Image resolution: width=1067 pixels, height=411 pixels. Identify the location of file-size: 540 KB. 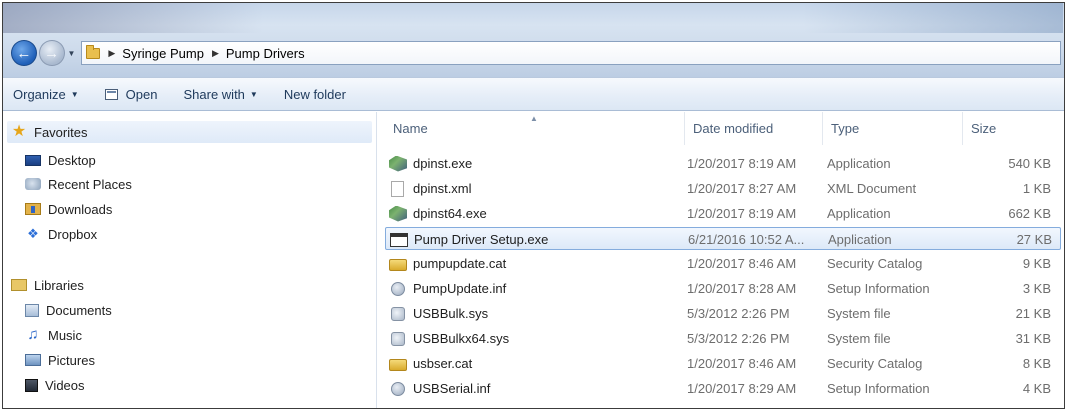
(1029, 163).